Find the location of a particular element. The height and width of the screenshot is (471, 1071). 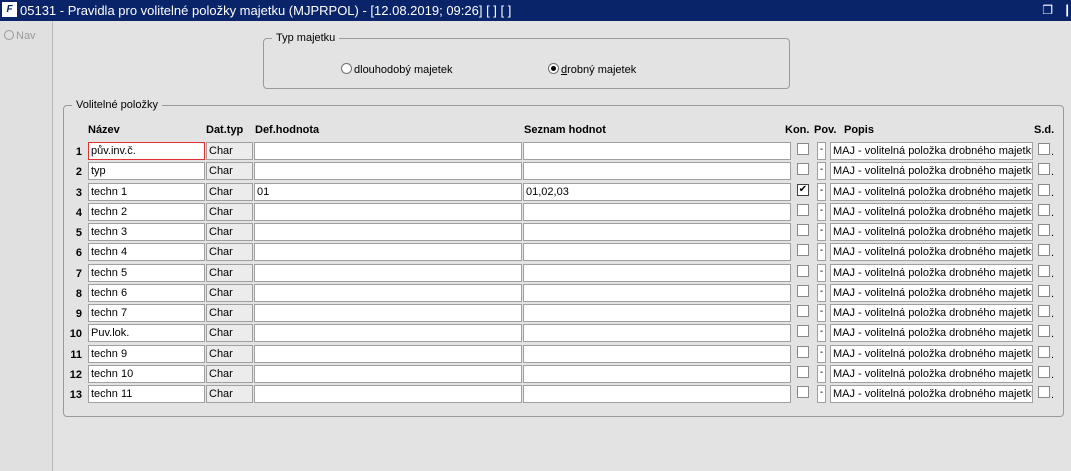

nazev-field: Puv.lok. is located at coordinates (146, 333).